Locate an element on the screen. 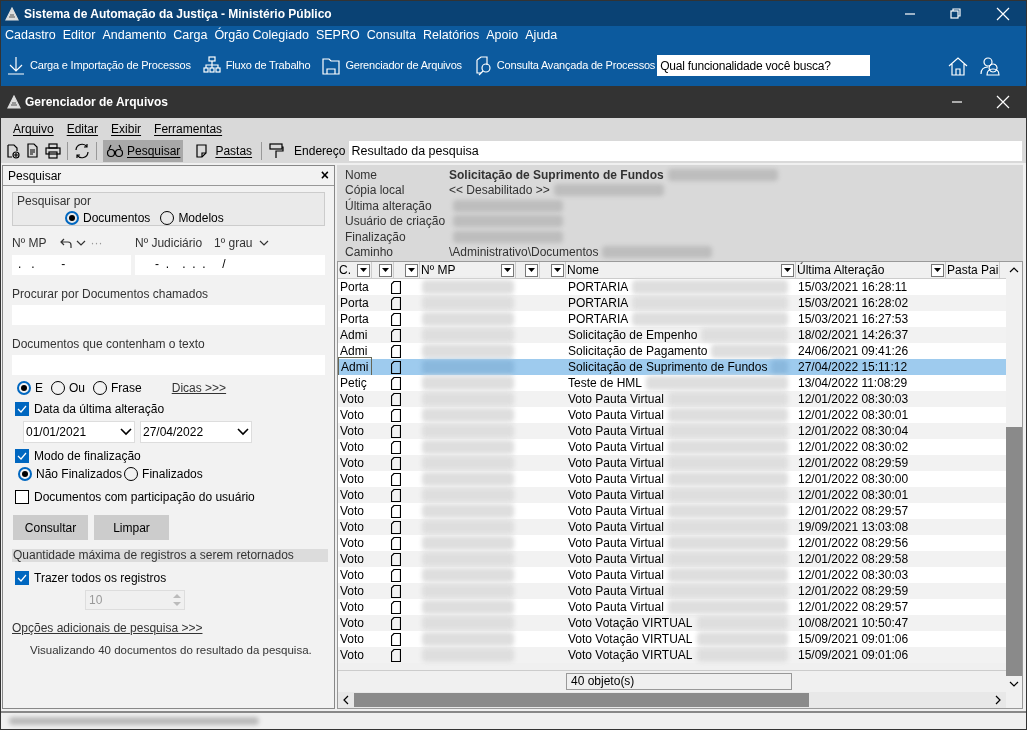  table-row: Voto Voto Pauta Virtual 12/01/2022 08:30:00 is located at coordinates (672, 479).